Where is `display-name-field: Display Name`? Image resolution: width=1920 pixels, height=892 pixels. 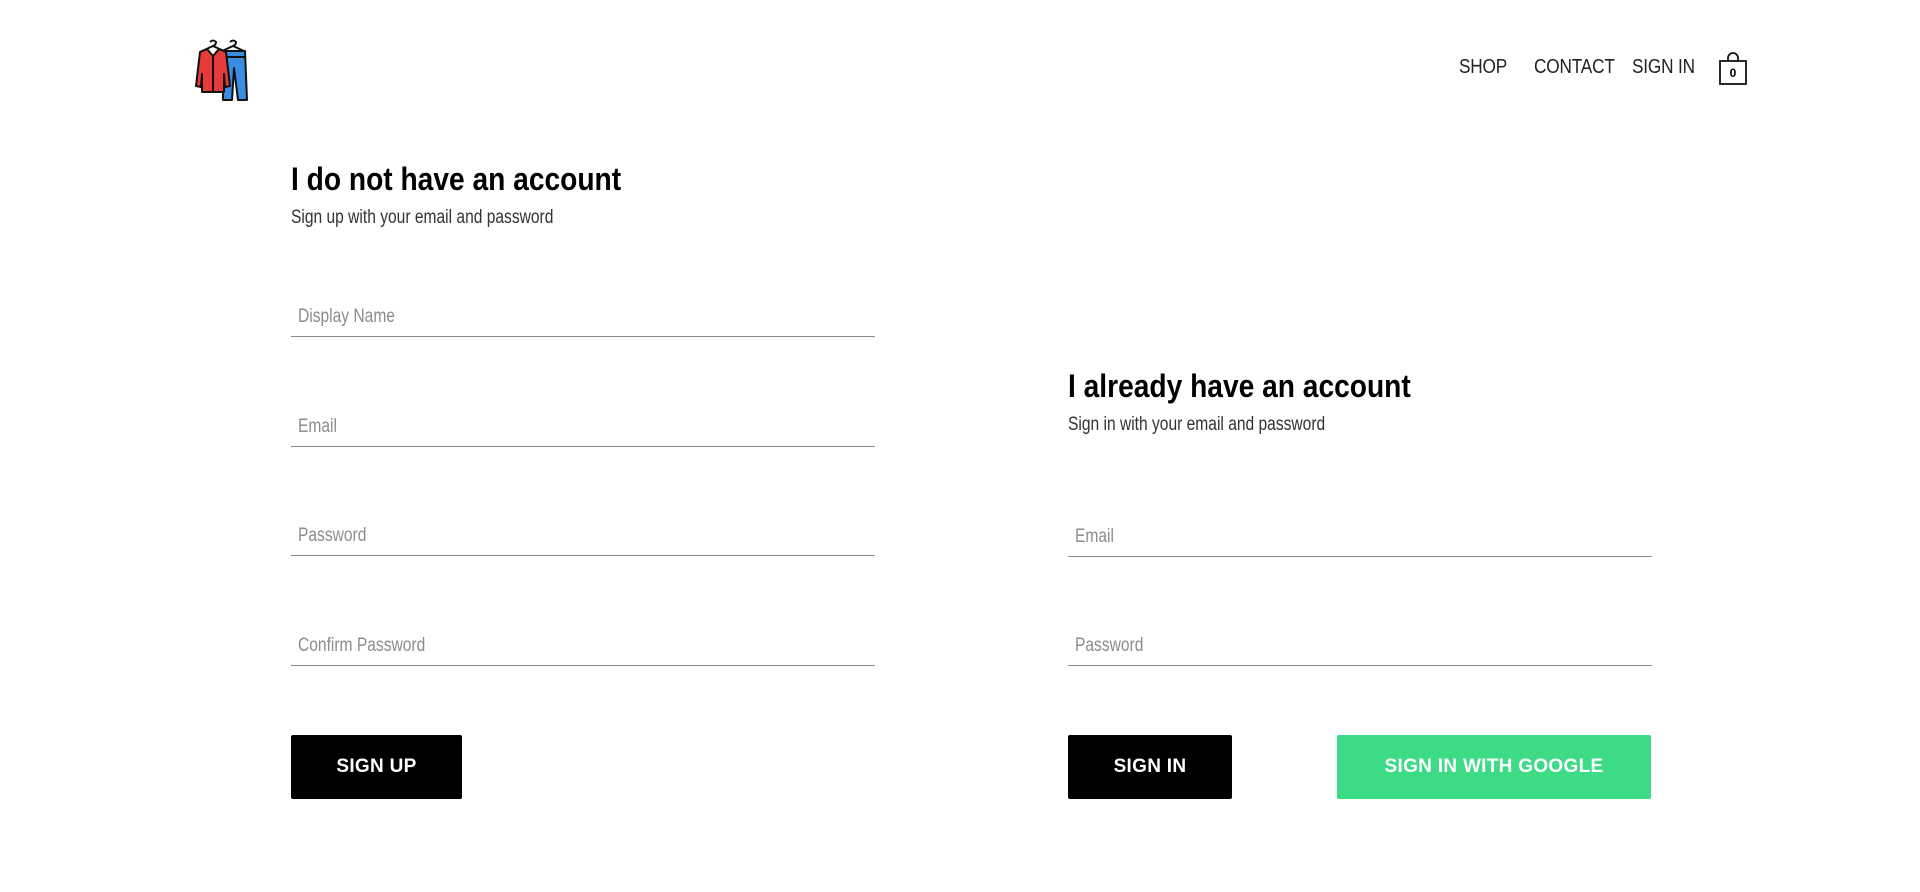 display-name-field: Display Name is located at coordinates (583, 319).